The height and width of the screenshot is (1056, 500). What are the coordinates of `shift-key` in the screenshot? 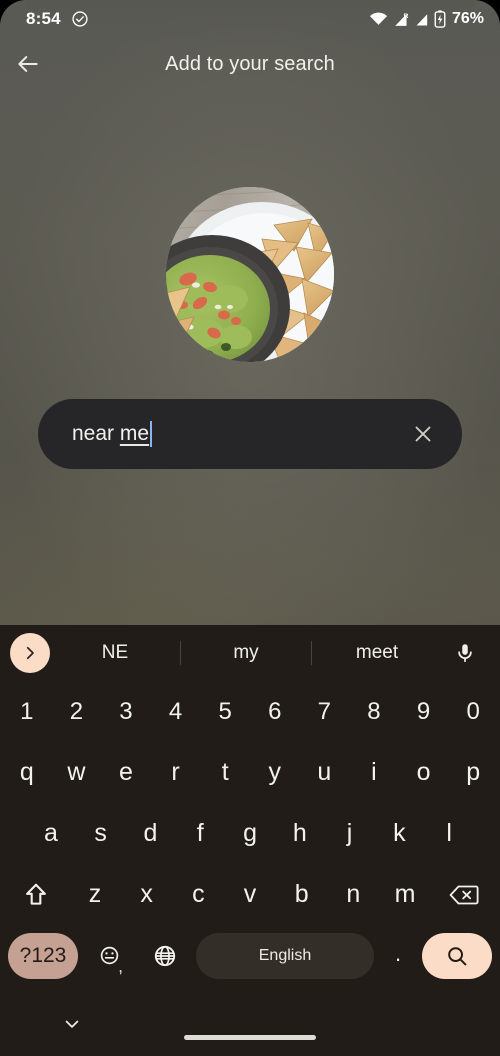 It's located at (35, 894).